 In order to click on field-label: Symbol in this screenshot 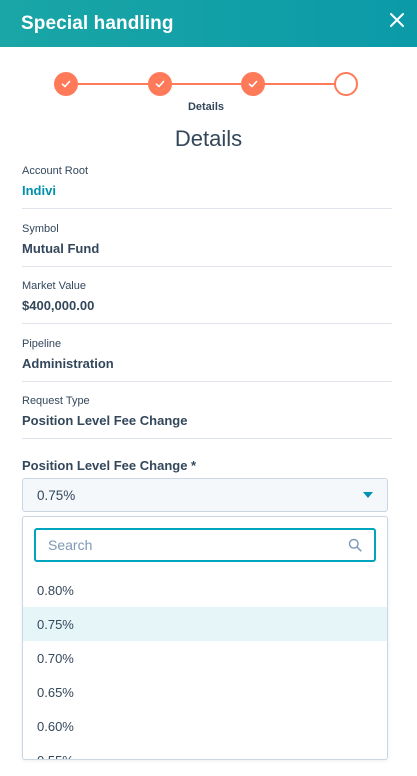, I will do `click(40, 229)`.